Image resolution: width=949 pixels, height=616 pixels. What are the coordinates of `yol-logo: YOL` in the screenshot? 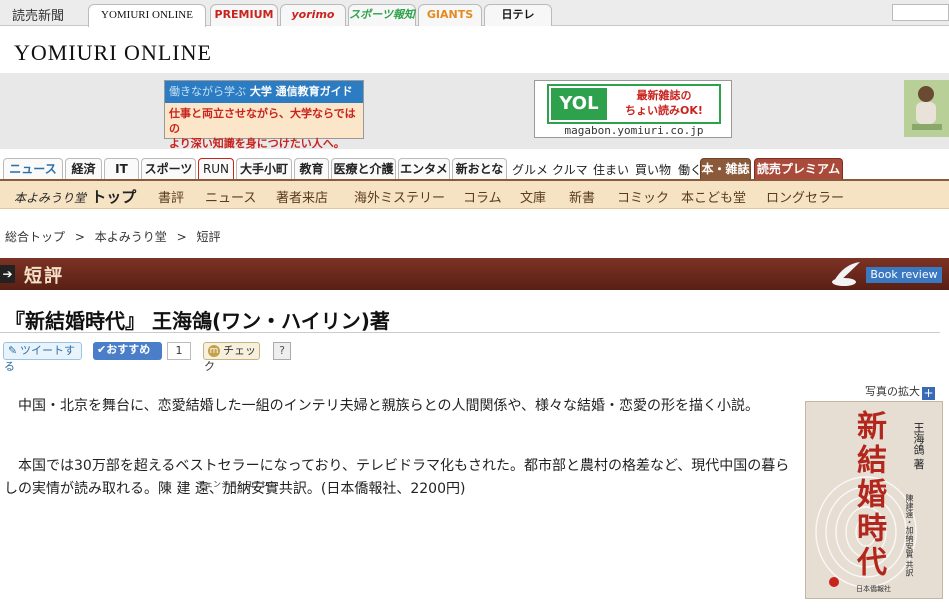 It's located at (579, 104).